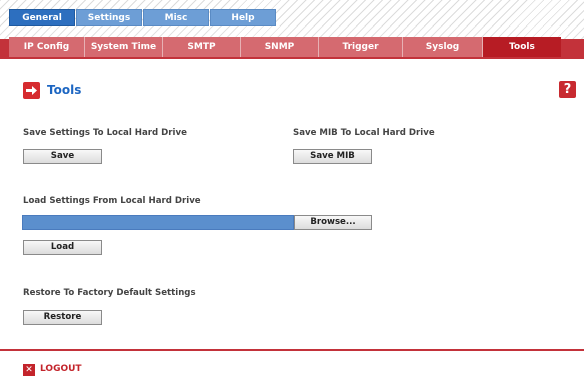  Describe the element at coordinates (105, 133) in the screenshot. I see `save-settings-label: Save Settings To Local Hard Drive` at that location.